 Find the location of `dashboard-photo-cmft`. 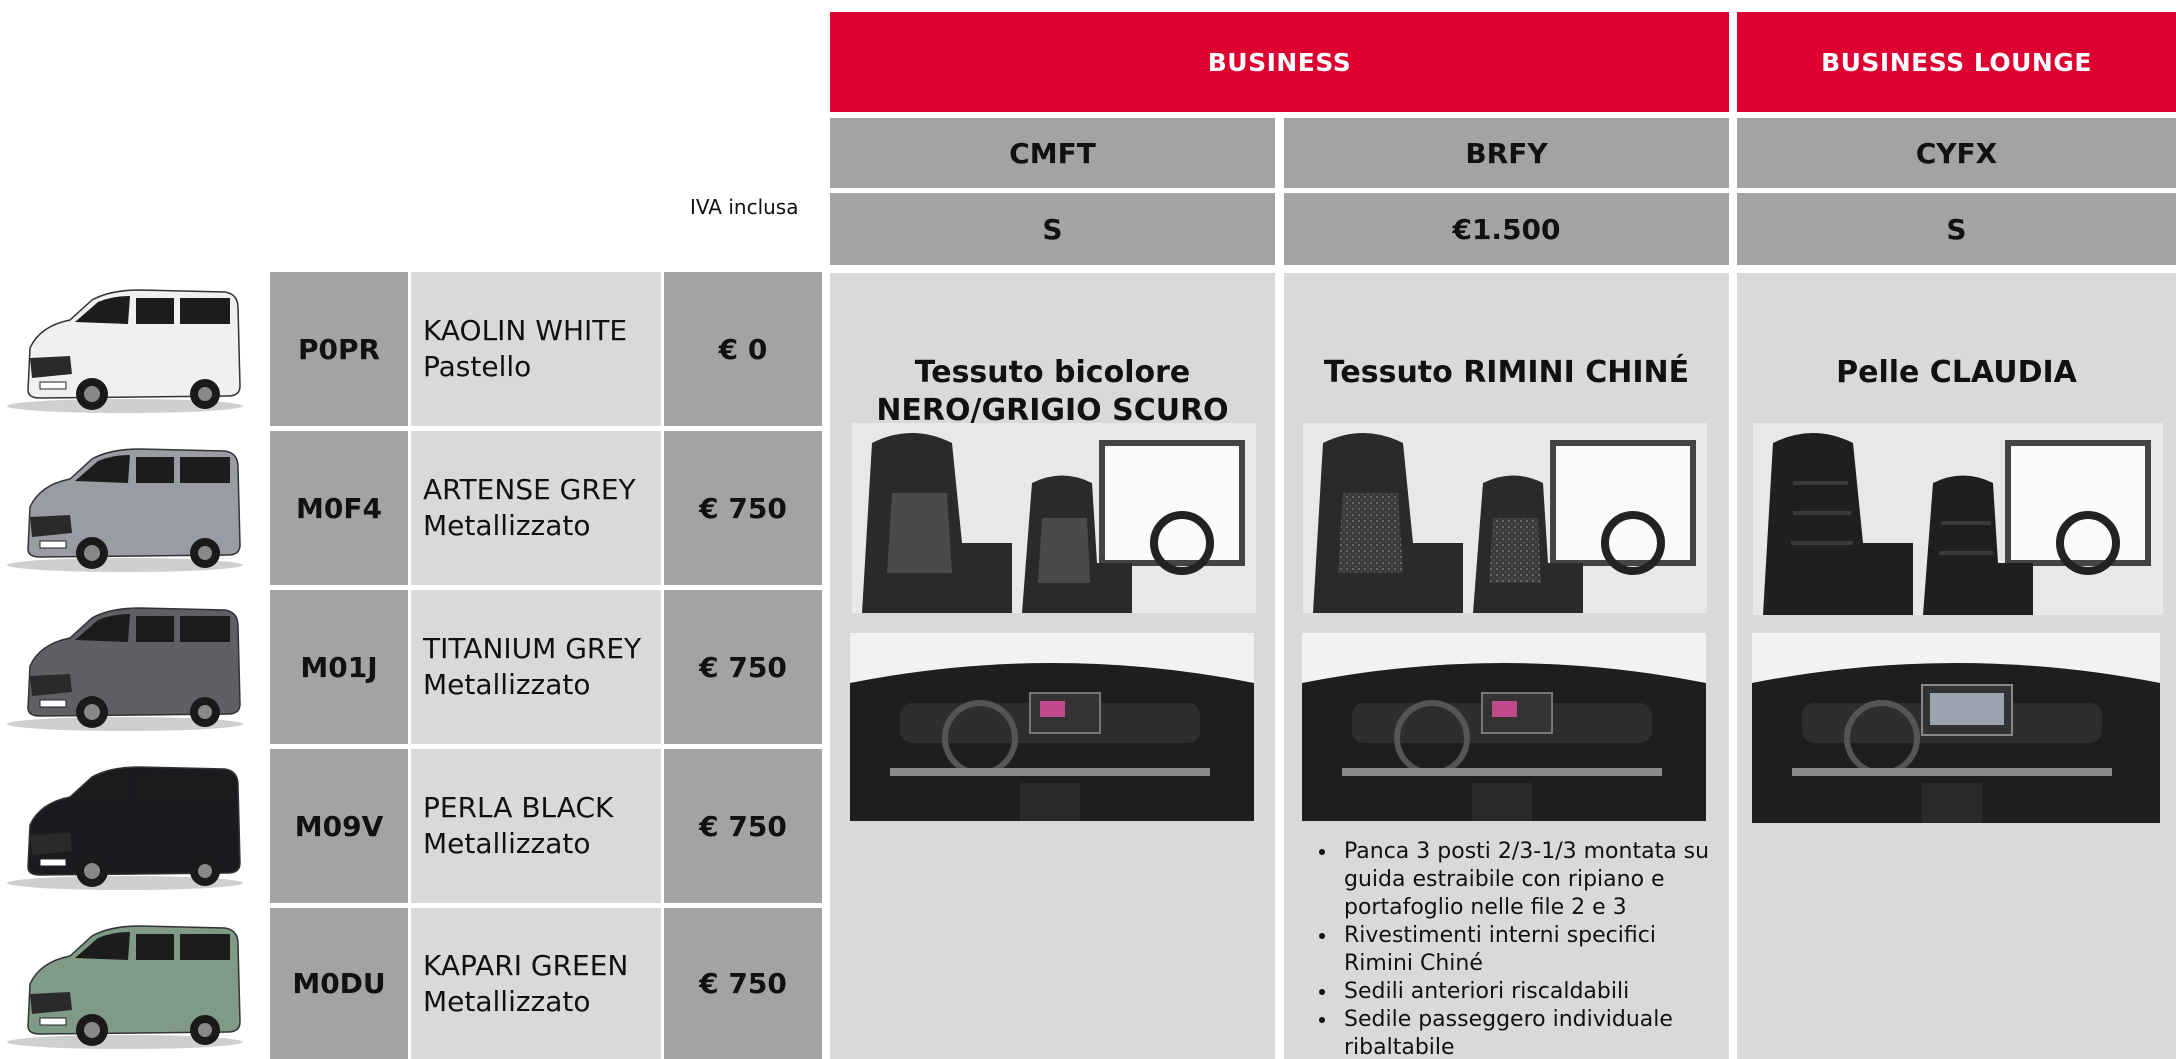

dashboard-photo-cmft is located at coordinates (1052, 727).